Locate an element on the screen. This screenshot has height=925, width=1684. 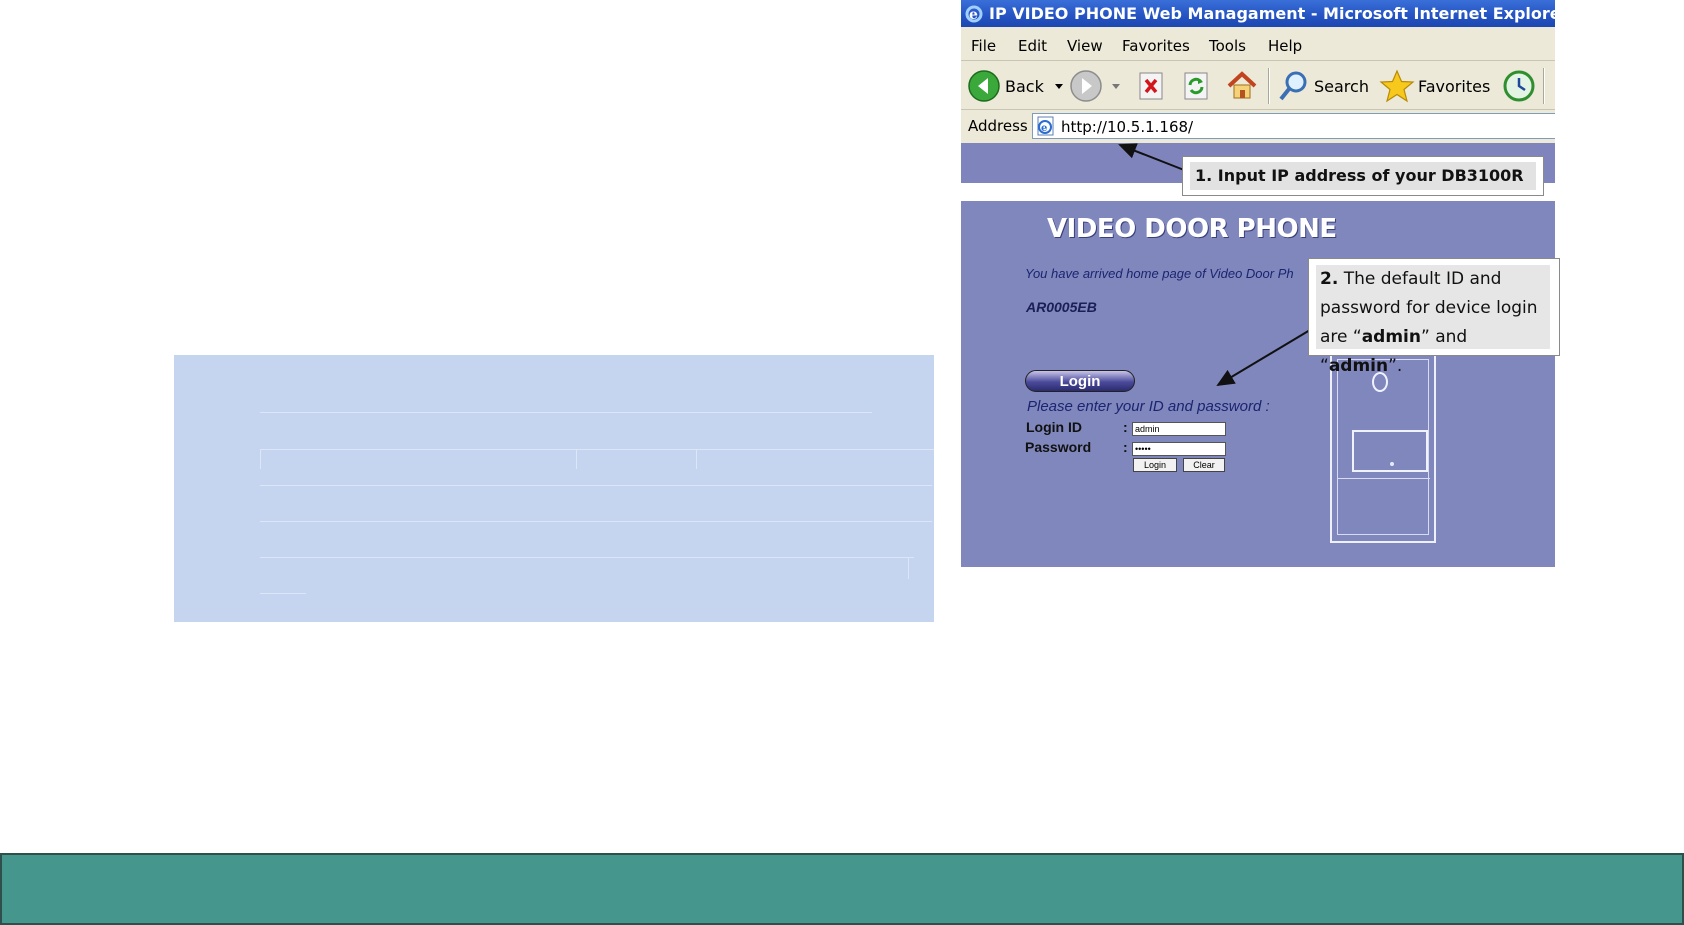
home-button is located at coordinates (1242, 86).